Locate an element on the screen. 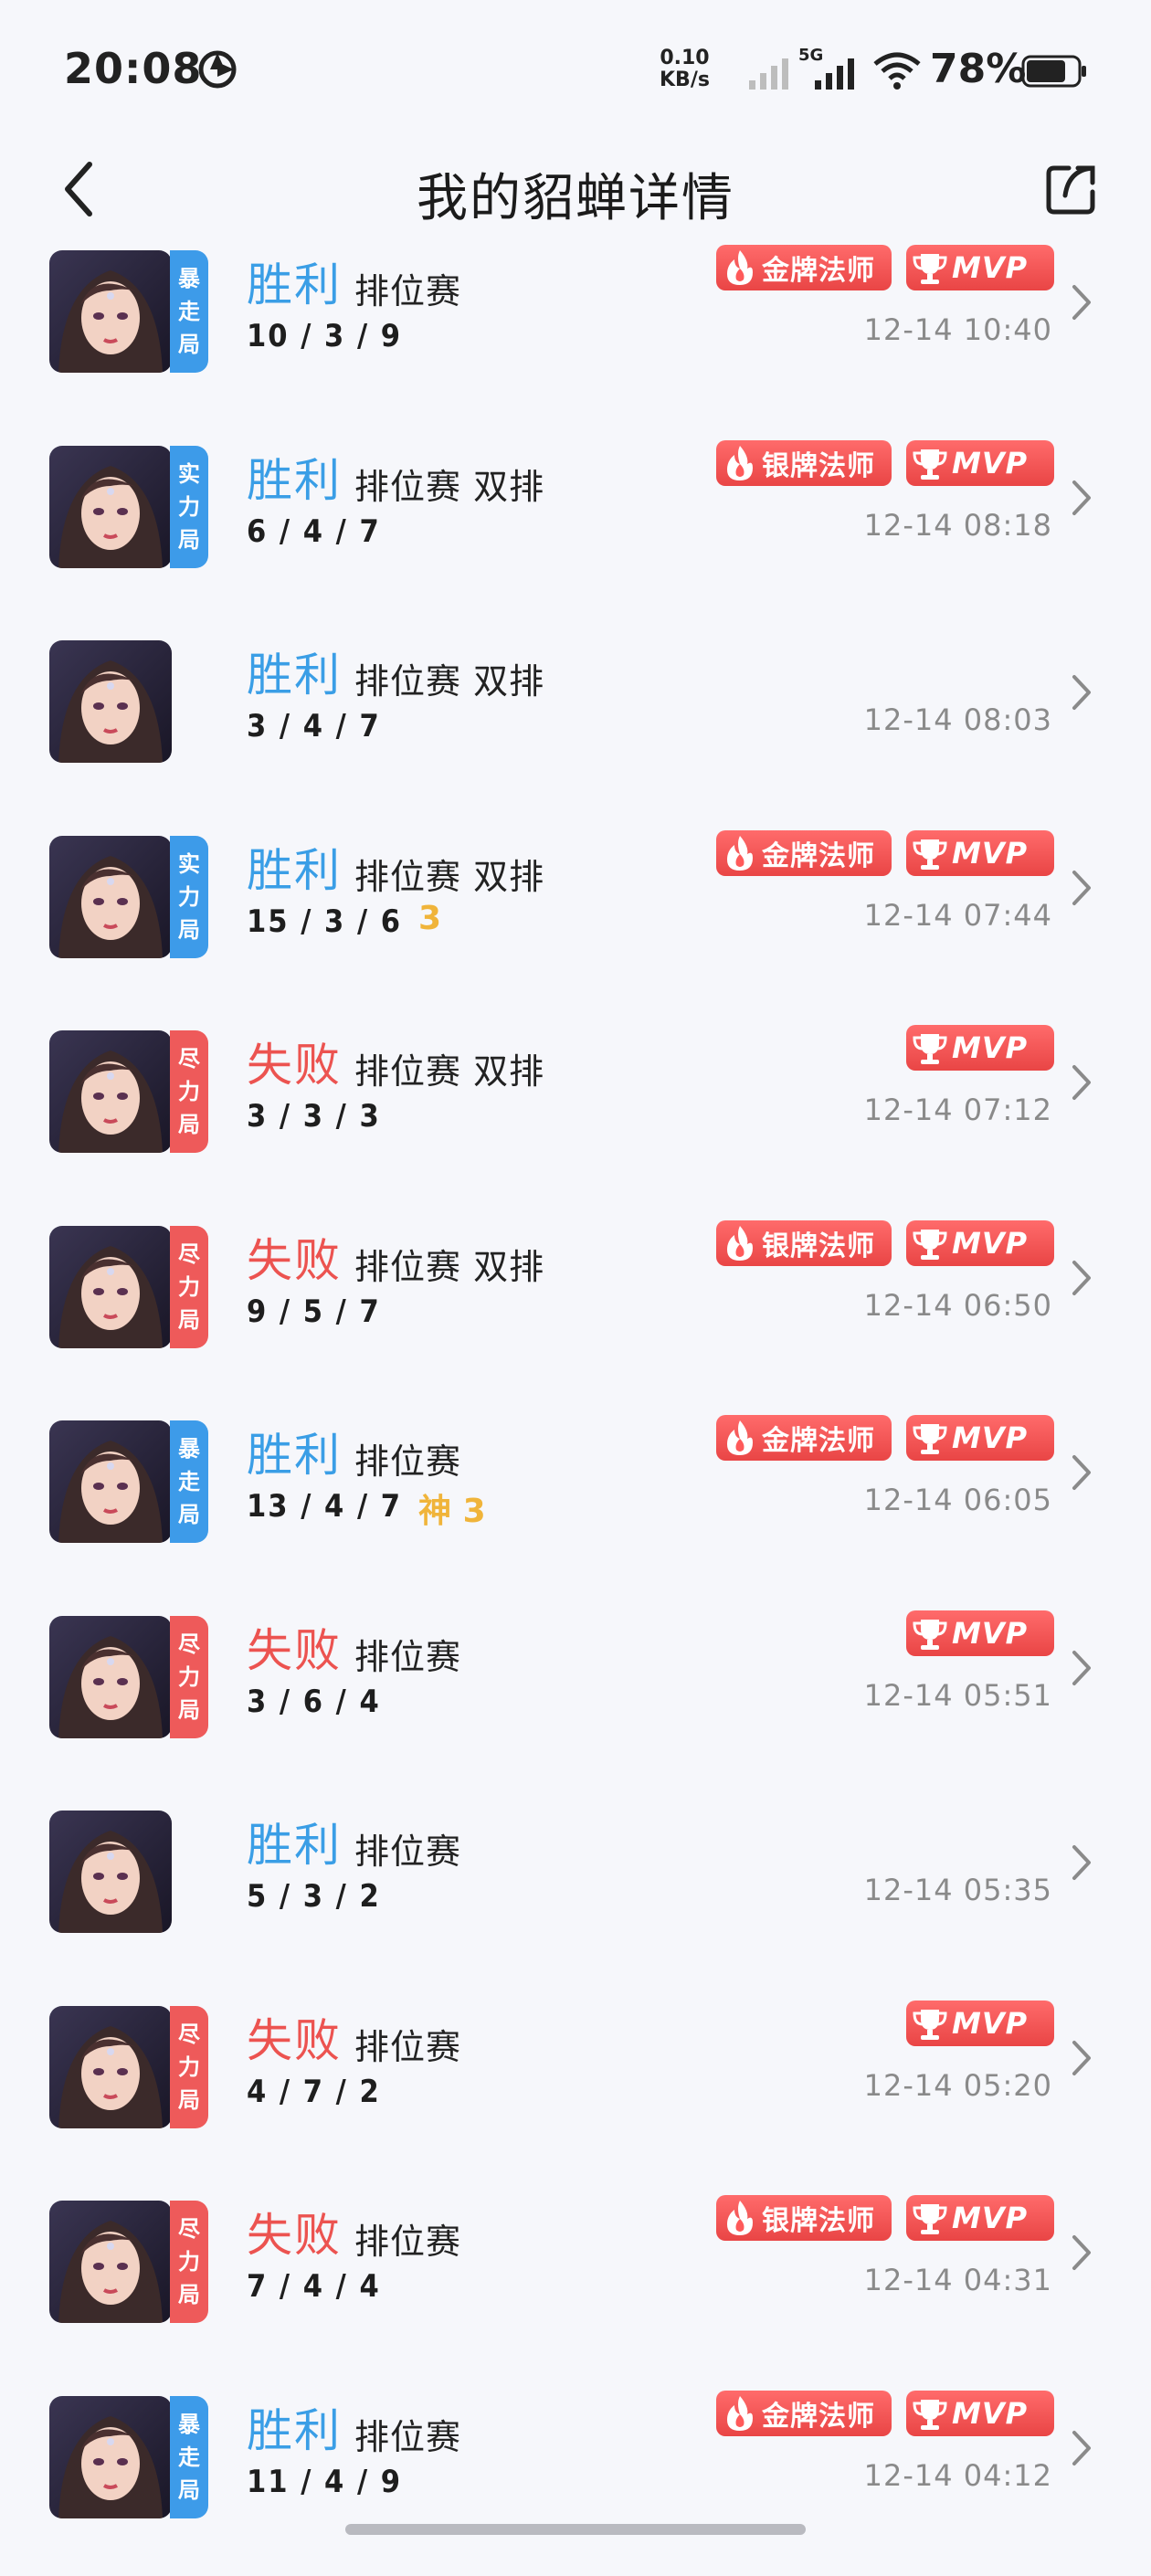  match-kda: 6 / 4 / 7 is located at coordinates (314, 531).